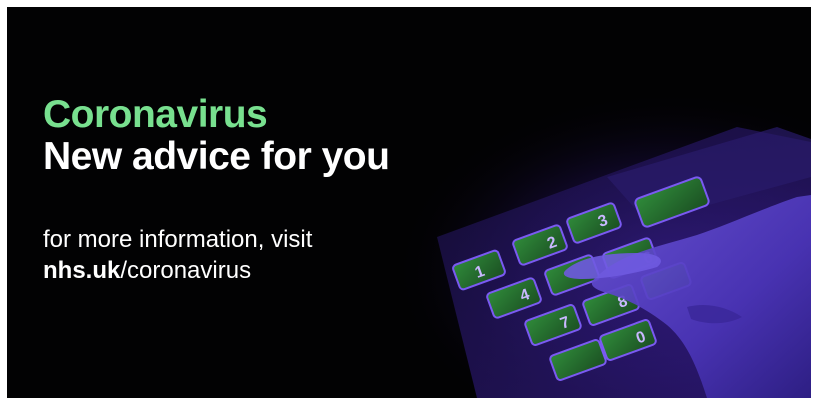 This screenshot has height=405, width=819. I want to click on url-path: /coronavirus, so click(186, 270).